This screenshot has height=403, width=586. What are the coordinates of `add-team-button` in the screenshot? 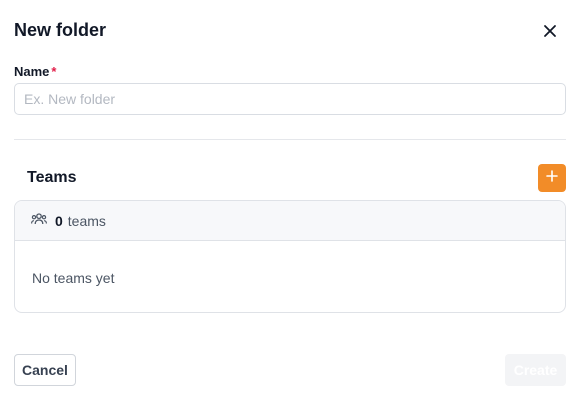 It's located at (552, 178).